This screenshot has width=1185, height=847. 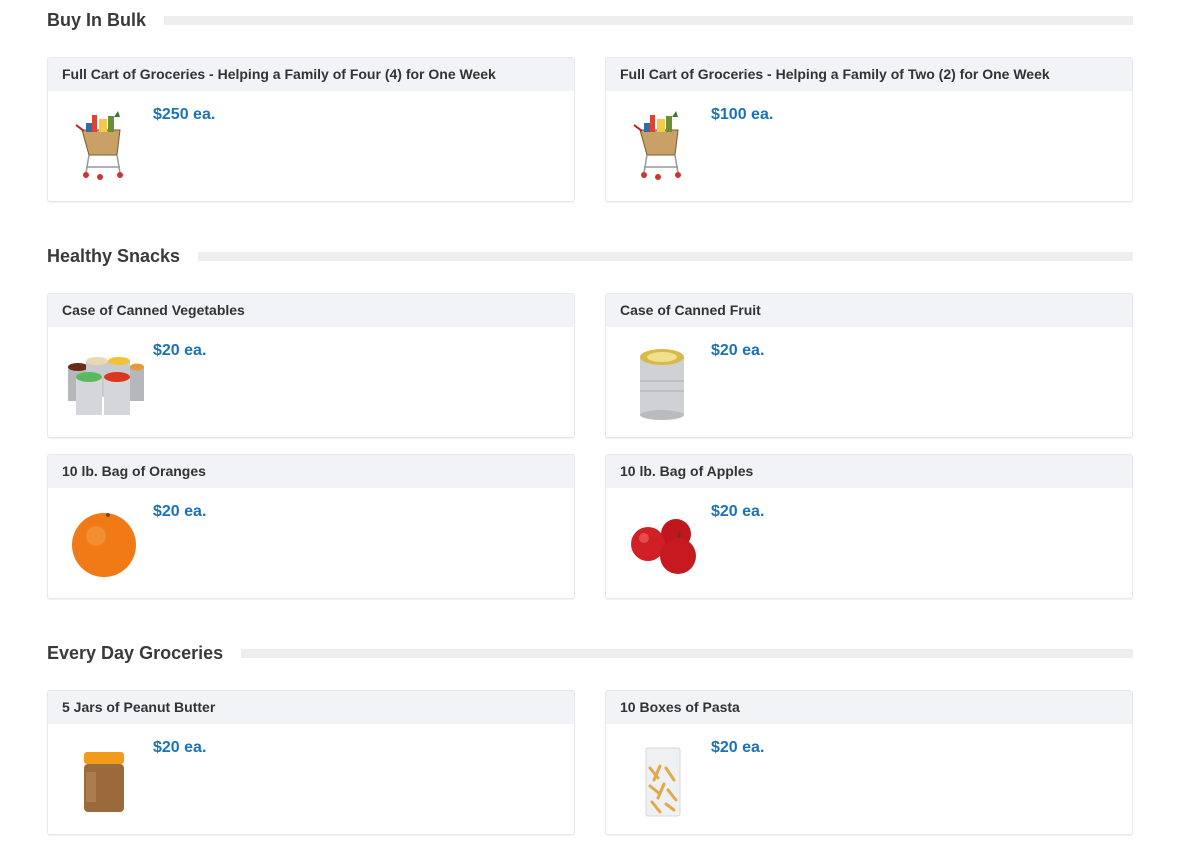 I want to click on canned-vegetables-icon, so click(x=106, y=386).